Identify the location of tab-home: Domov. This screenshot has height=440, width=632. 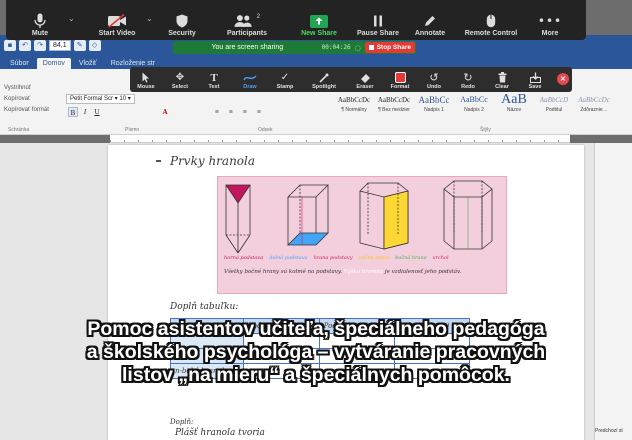
(53, 63).